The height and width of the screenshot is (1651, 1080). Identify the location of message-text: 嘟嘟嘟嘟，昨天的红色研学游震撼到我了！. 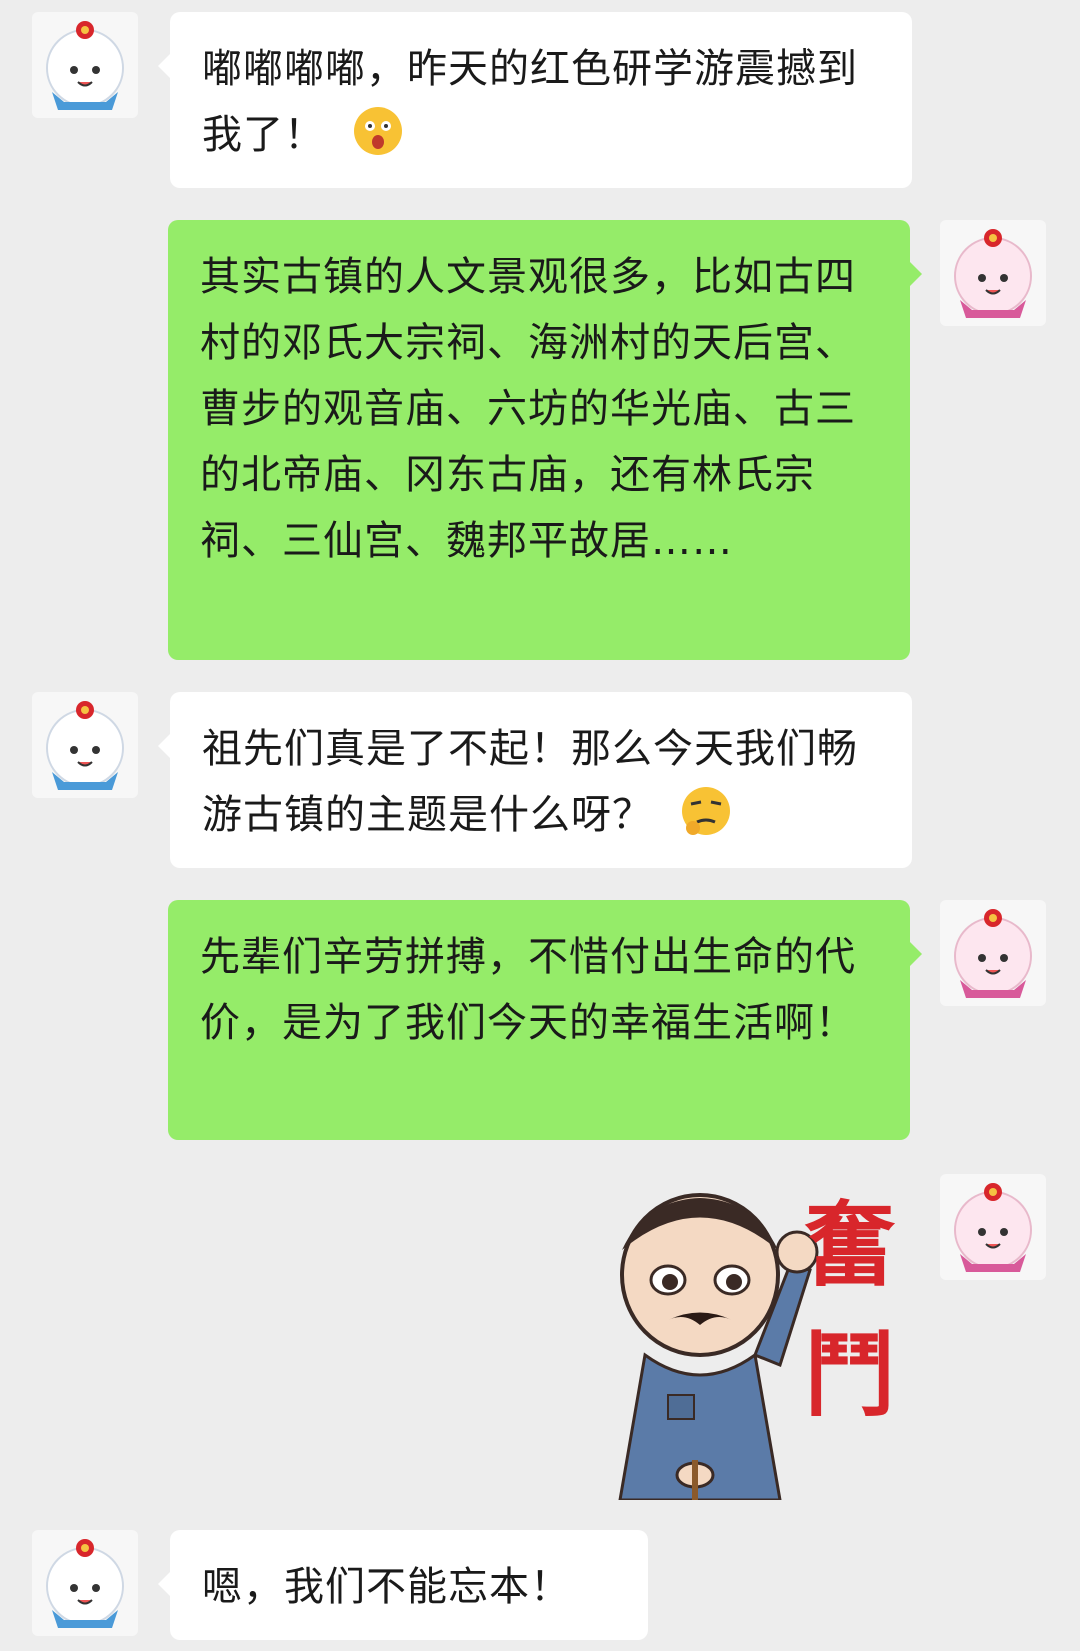
(530, 102).